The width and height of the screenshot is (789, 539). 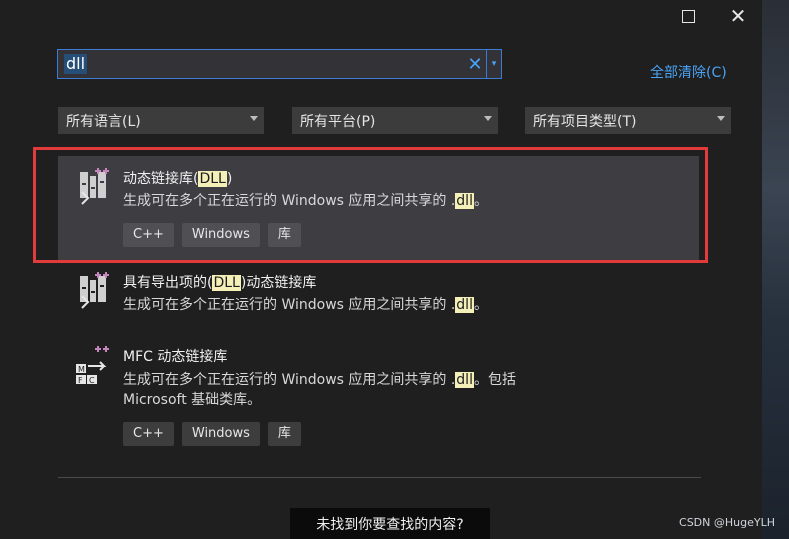 I want to click on close-button: ✕, so click(x=738, y=16).